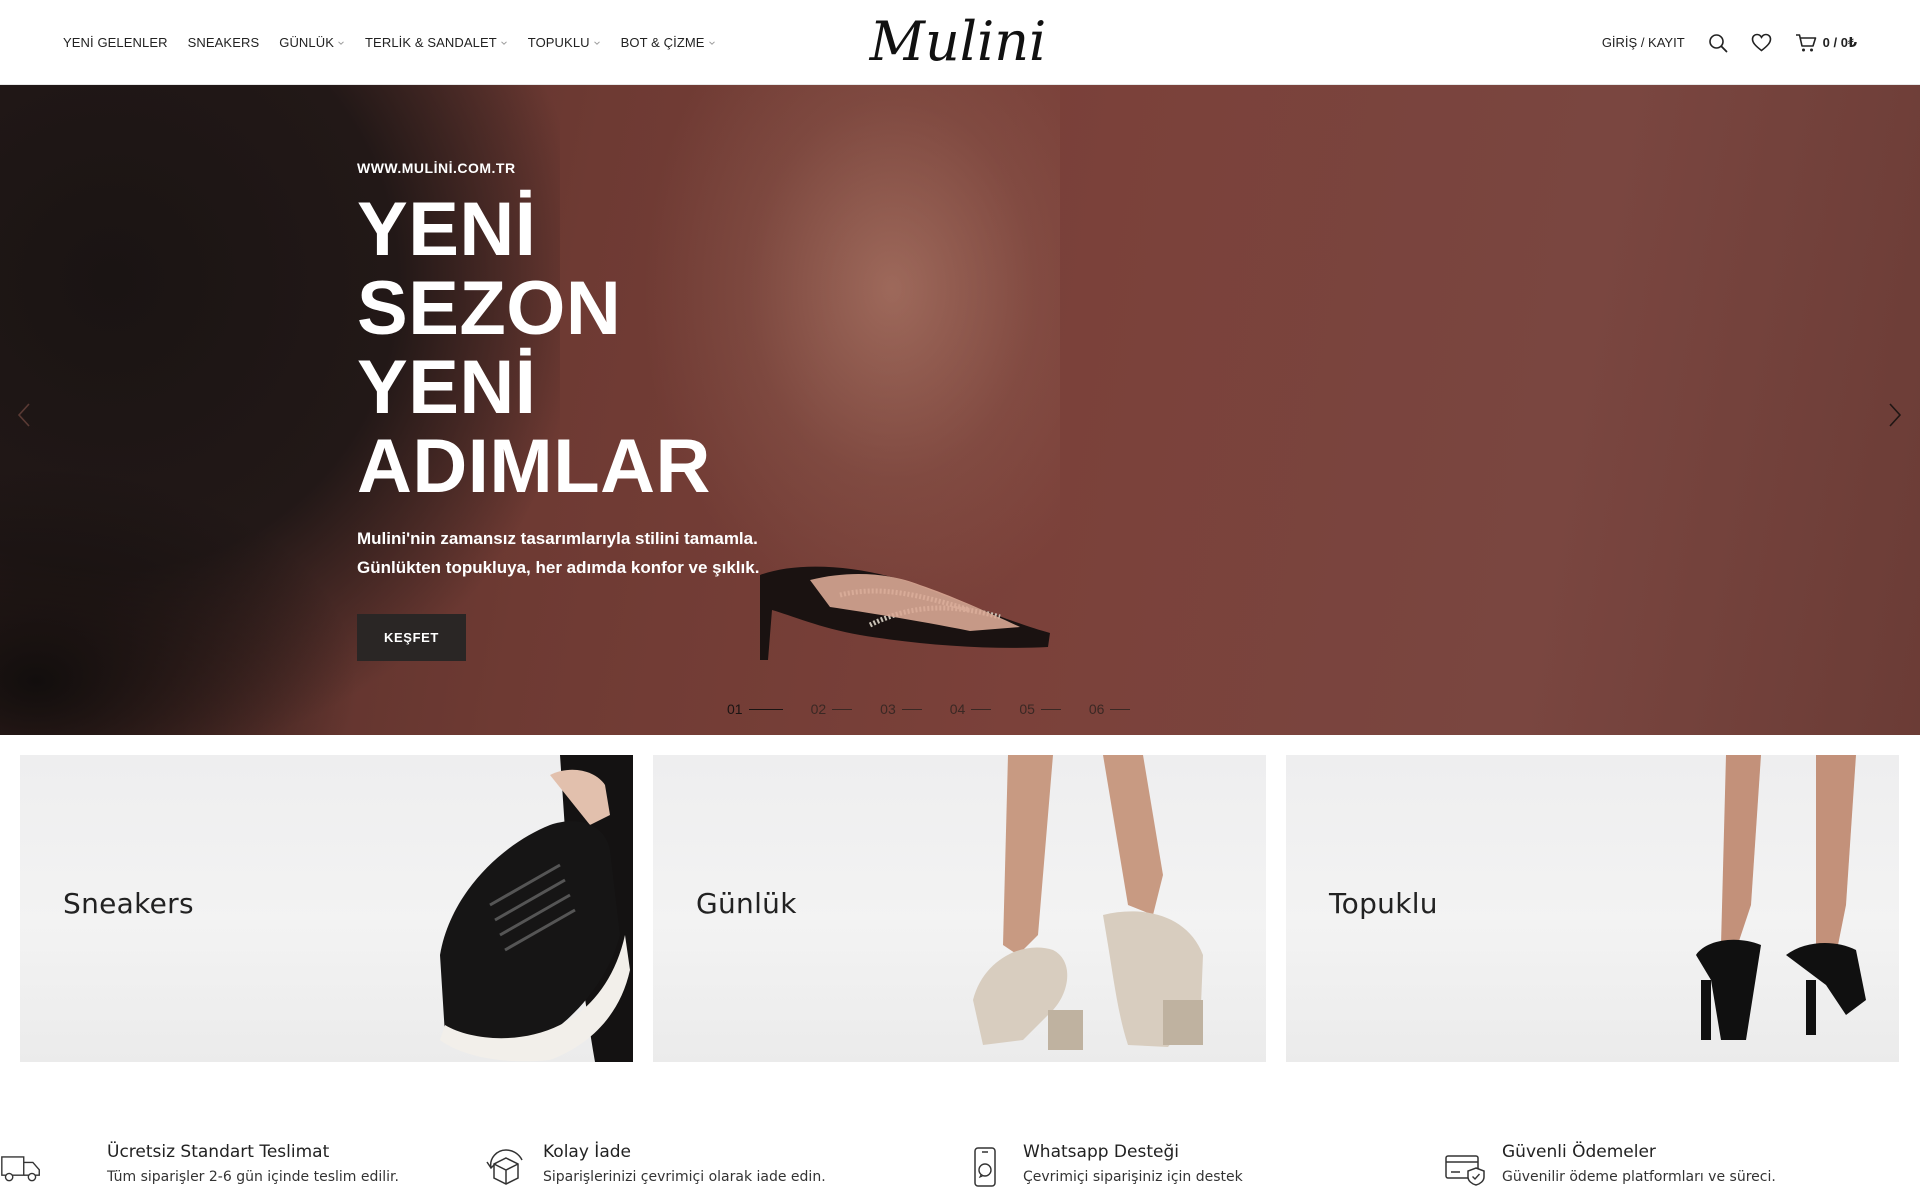 The height and width of the screenshot is (1200, 1920). I want to click on category-label: Topuklu, so click(1383, 903).